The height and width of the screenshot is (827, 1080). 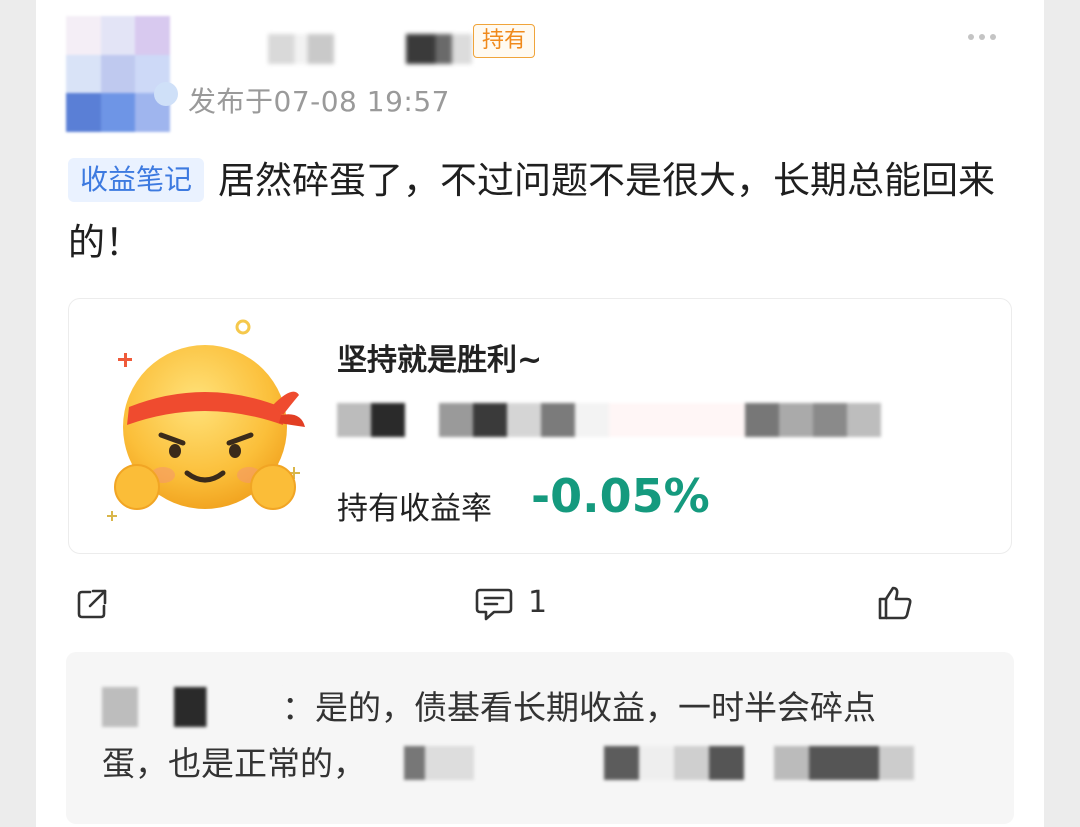 I want to click on like-icon, so click(x=895, y=603).